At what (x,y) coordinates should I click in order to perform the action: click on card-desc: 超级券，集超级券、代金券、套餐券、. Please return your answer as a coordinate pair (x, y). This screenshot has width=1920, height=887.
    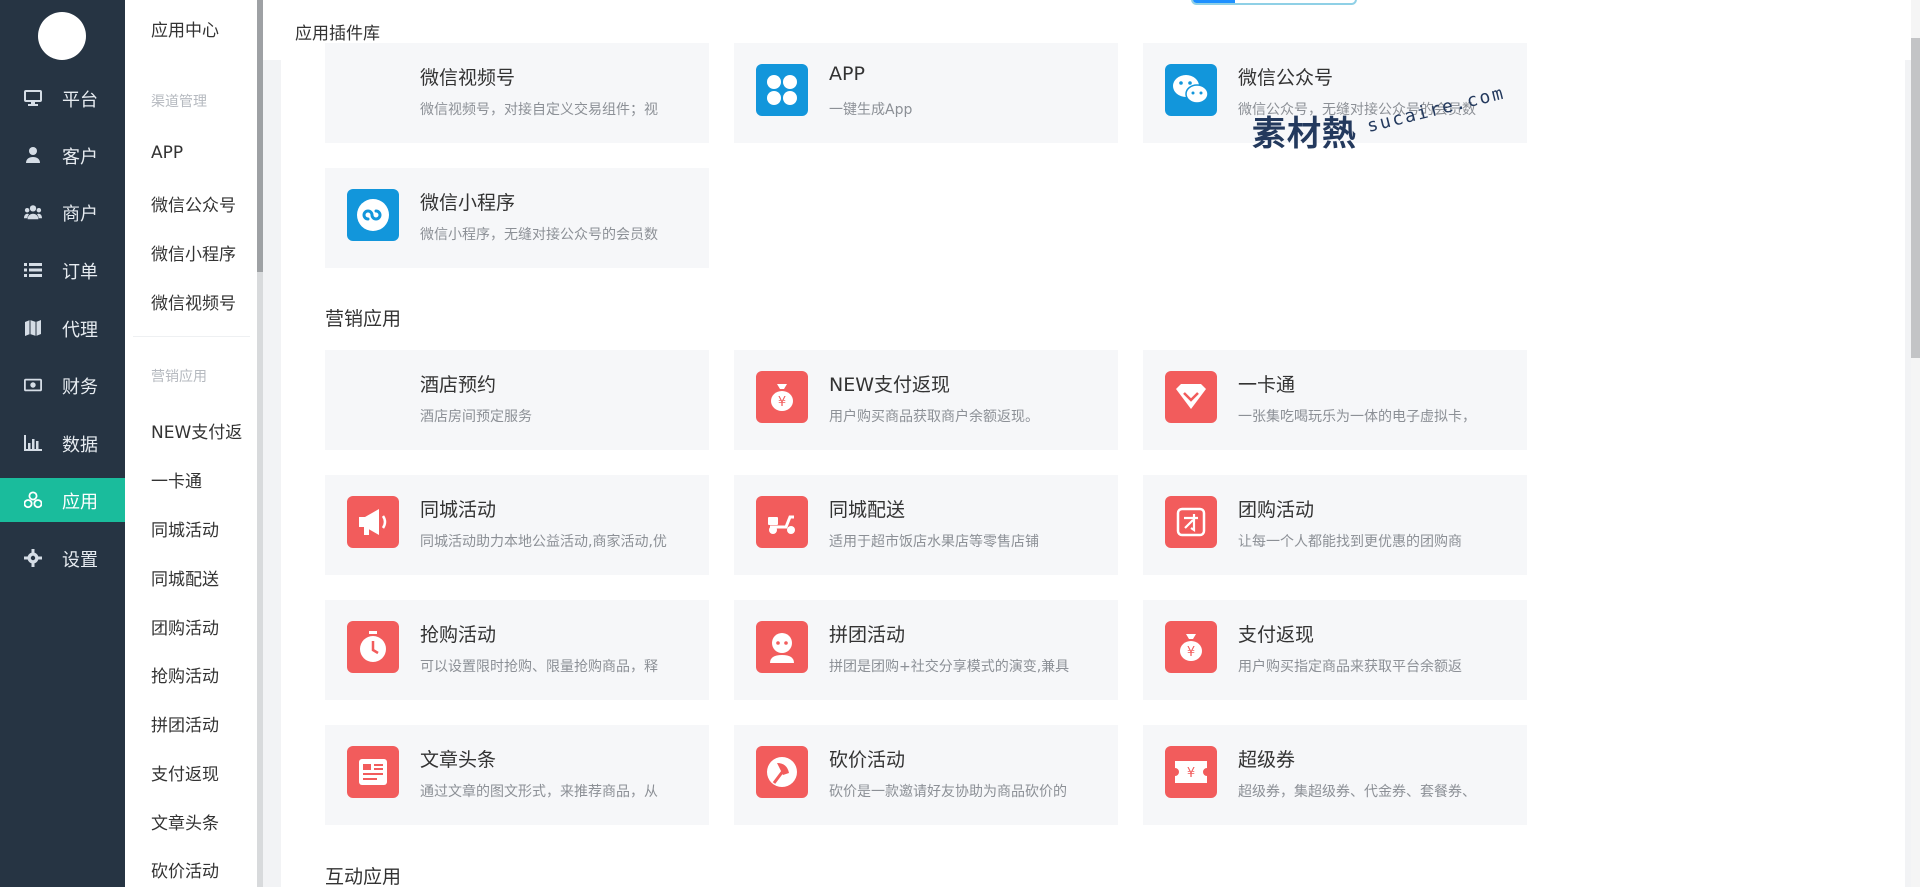
    Looking at the image, I should click on (1357, 792).